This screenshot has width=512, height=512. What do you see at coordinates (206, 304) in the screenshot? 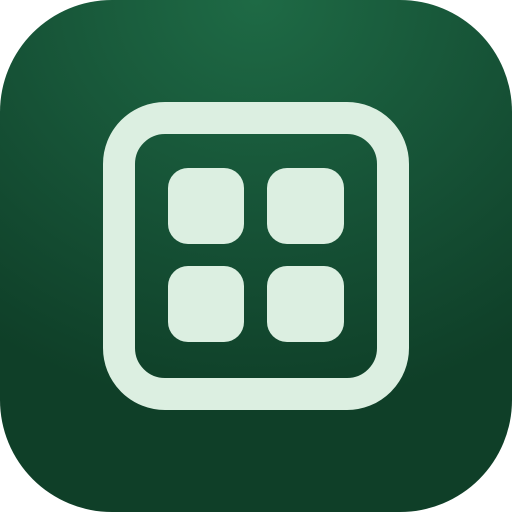
I see `tile-bottom-left` at bounding box center [206, 304].